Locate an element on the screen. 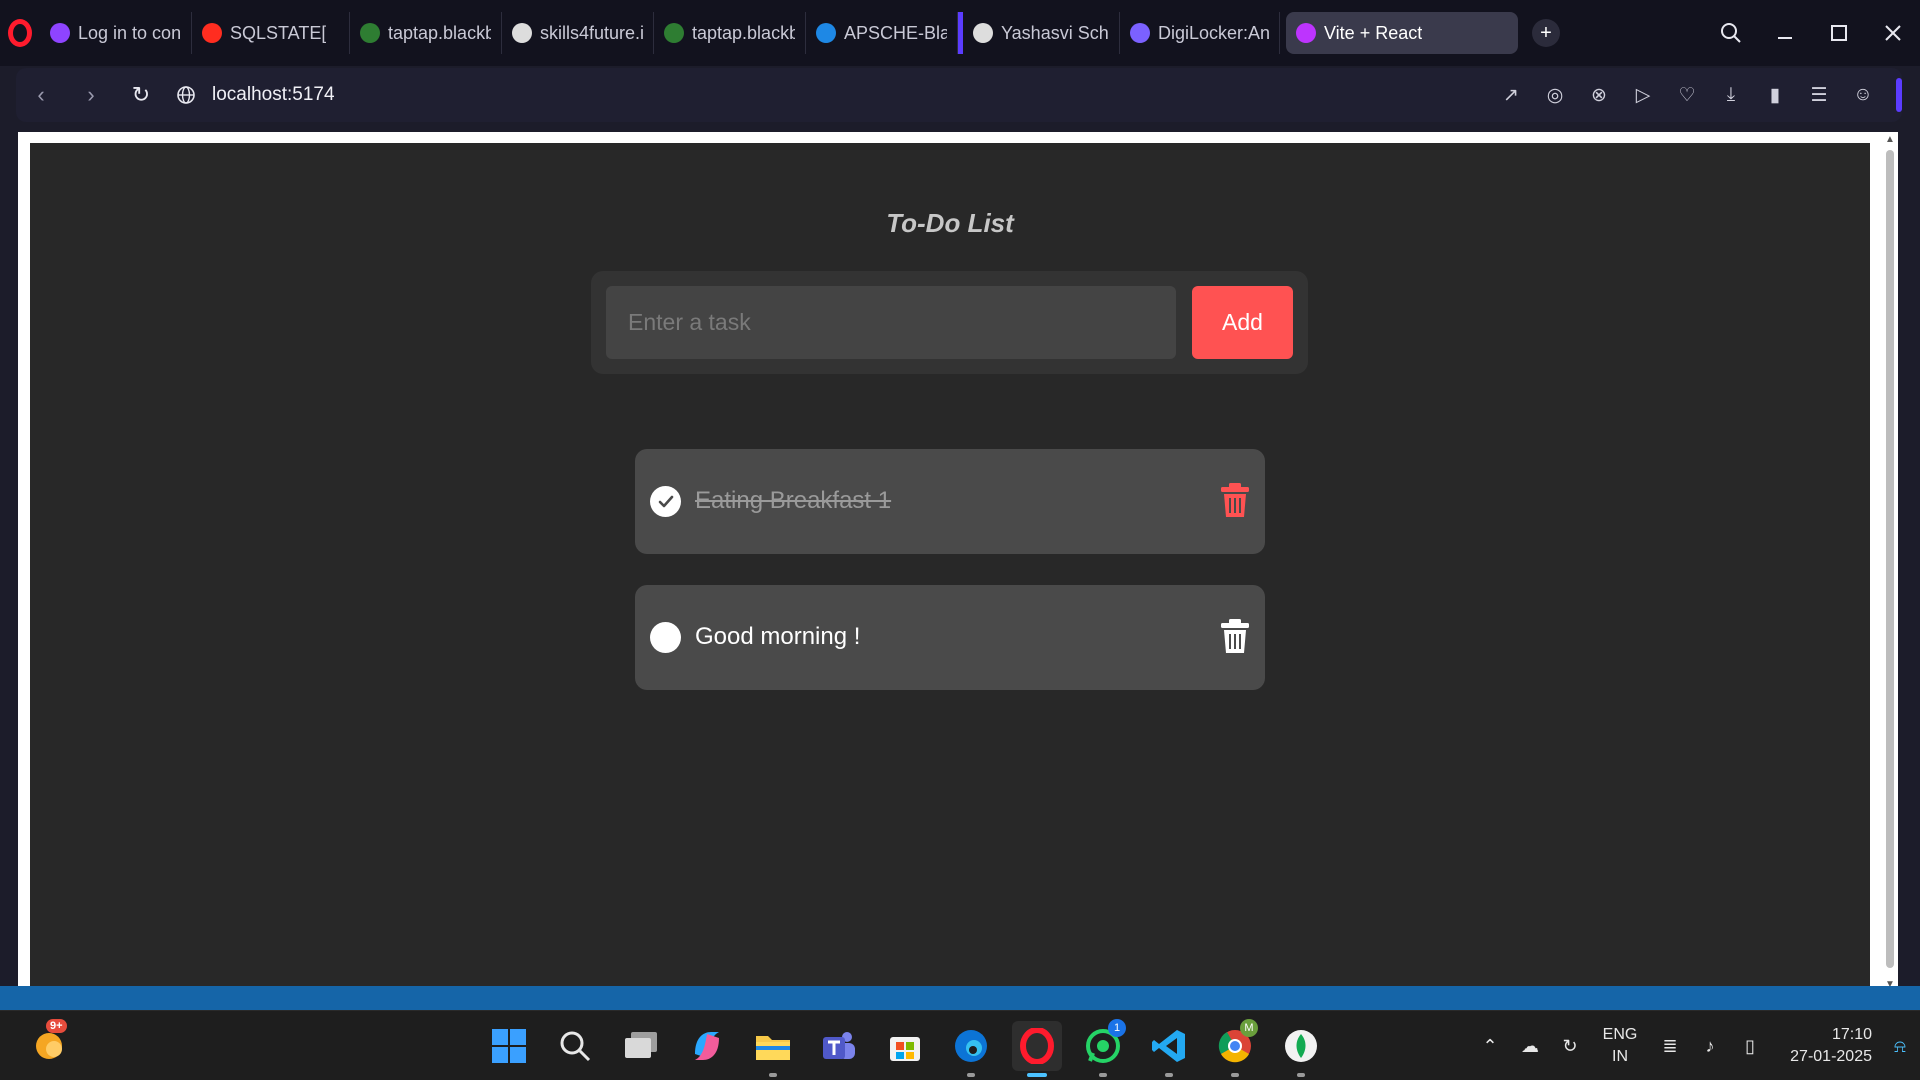 The image size is (1920, 1080). site-info-button is located at coordinates (186, 95).